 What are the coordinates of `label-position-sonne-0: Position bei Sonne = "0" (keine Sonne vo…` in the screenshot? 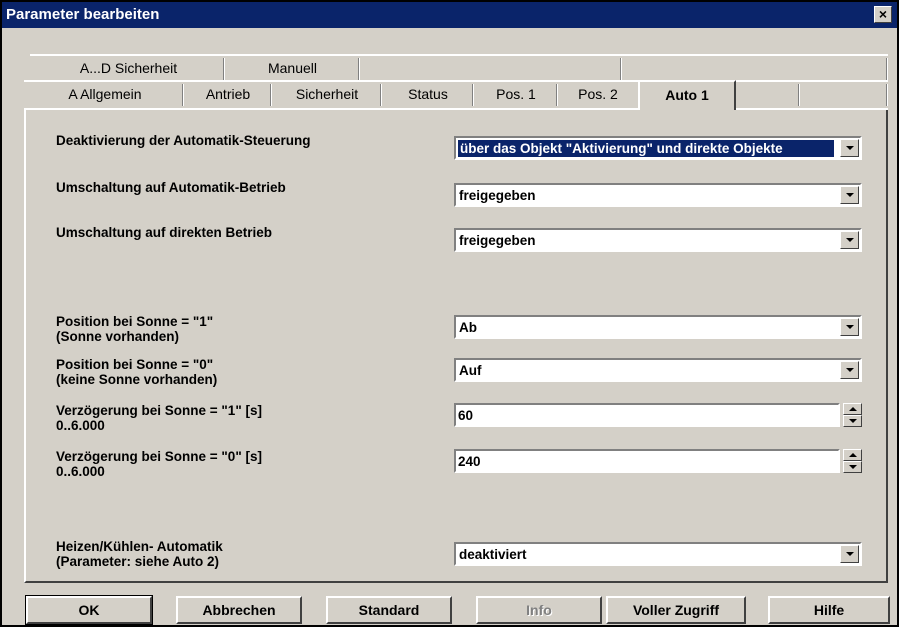 It's located at (136, 372).